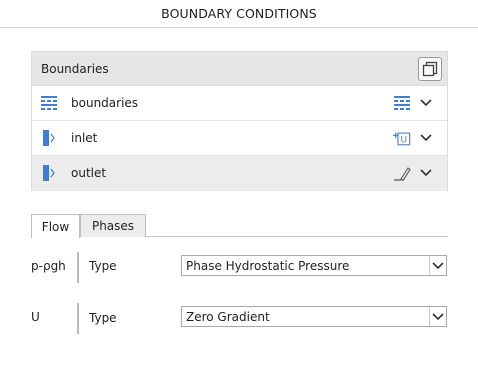 The width and height of the screenshot is (478, 375). I want to click on select-value: Zero Gradient, so click(228, 316).